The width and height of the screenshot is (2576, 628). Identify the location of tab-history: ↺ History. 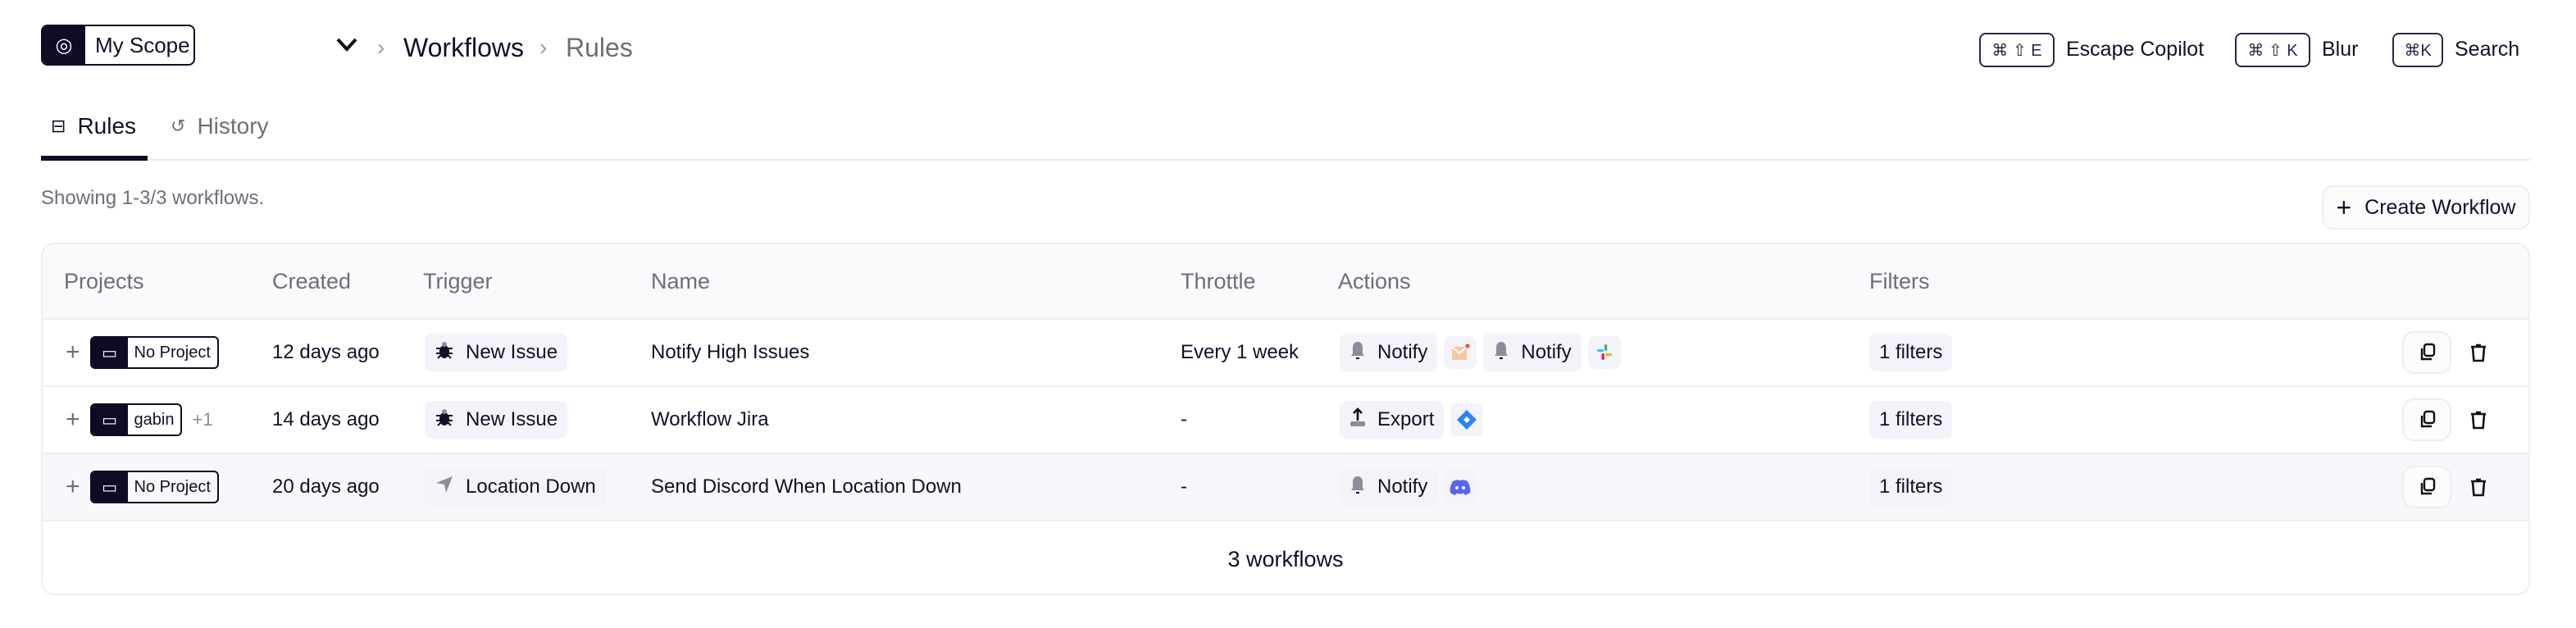
(220, 126).